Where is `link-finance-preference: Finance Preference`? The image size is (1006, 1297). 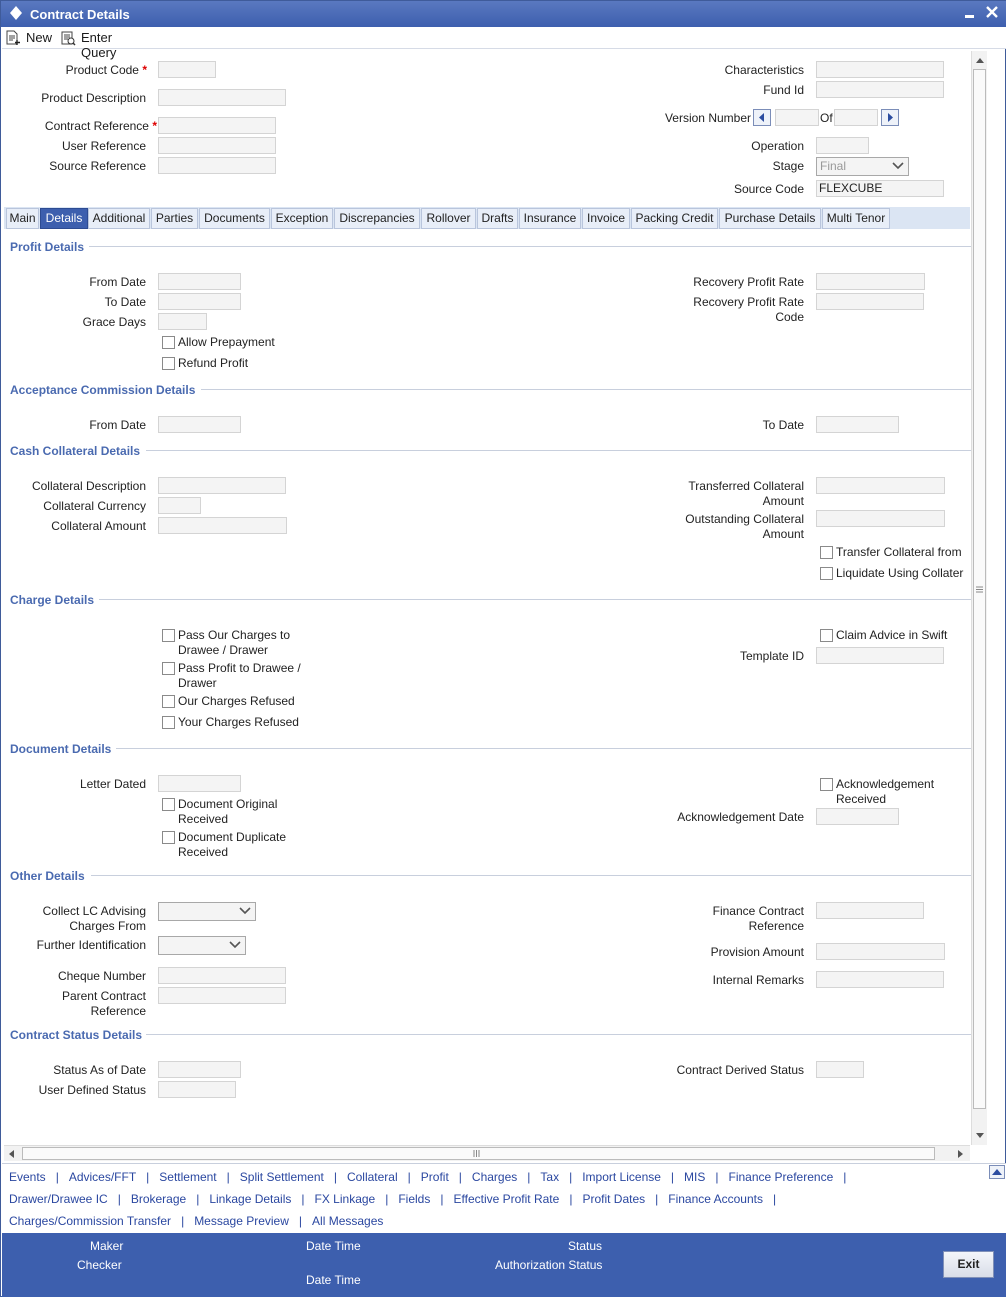
link-finance-preference: Finance Preference is located at coordinates (781, 1177).